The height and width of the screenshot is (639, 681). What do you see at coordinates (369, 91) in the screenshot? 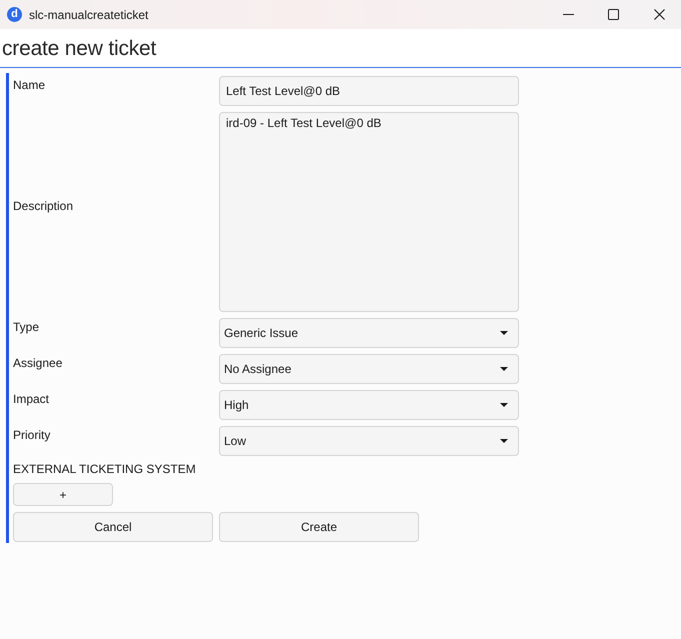
I see `text-field: Left Test Level@0 dB` at bounding box center [369, 91].